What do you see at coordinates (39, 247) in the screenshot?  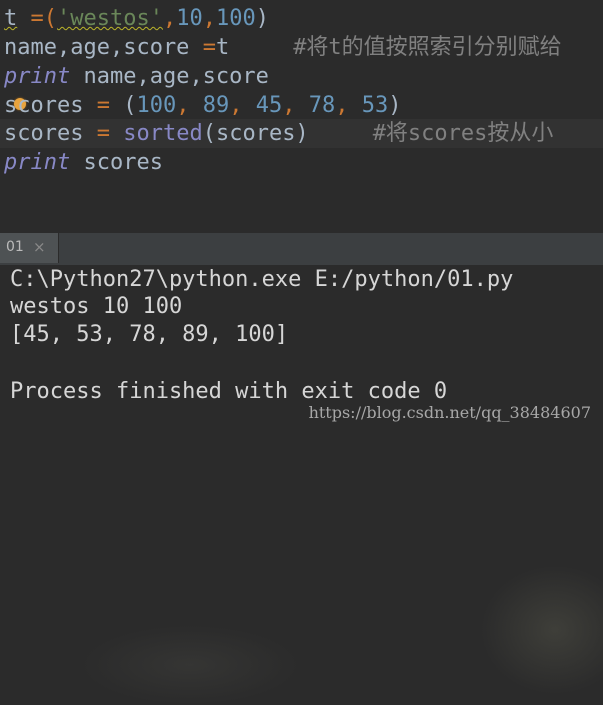 I see `close-icon: ×` at bounding box center [39, 247].